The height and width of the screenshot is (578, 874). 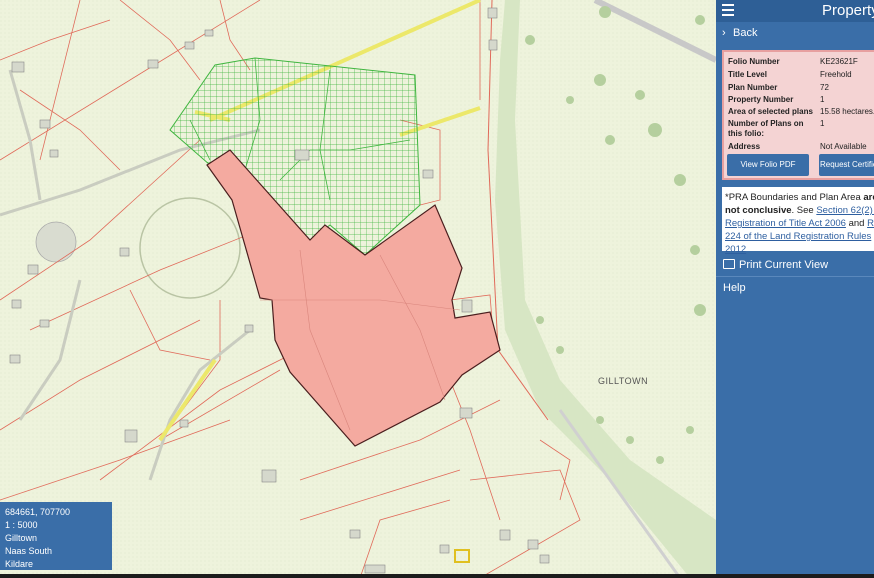 I want to click on view-folio-pdf-button: View Folio PDF, so click(x=768, y=165).